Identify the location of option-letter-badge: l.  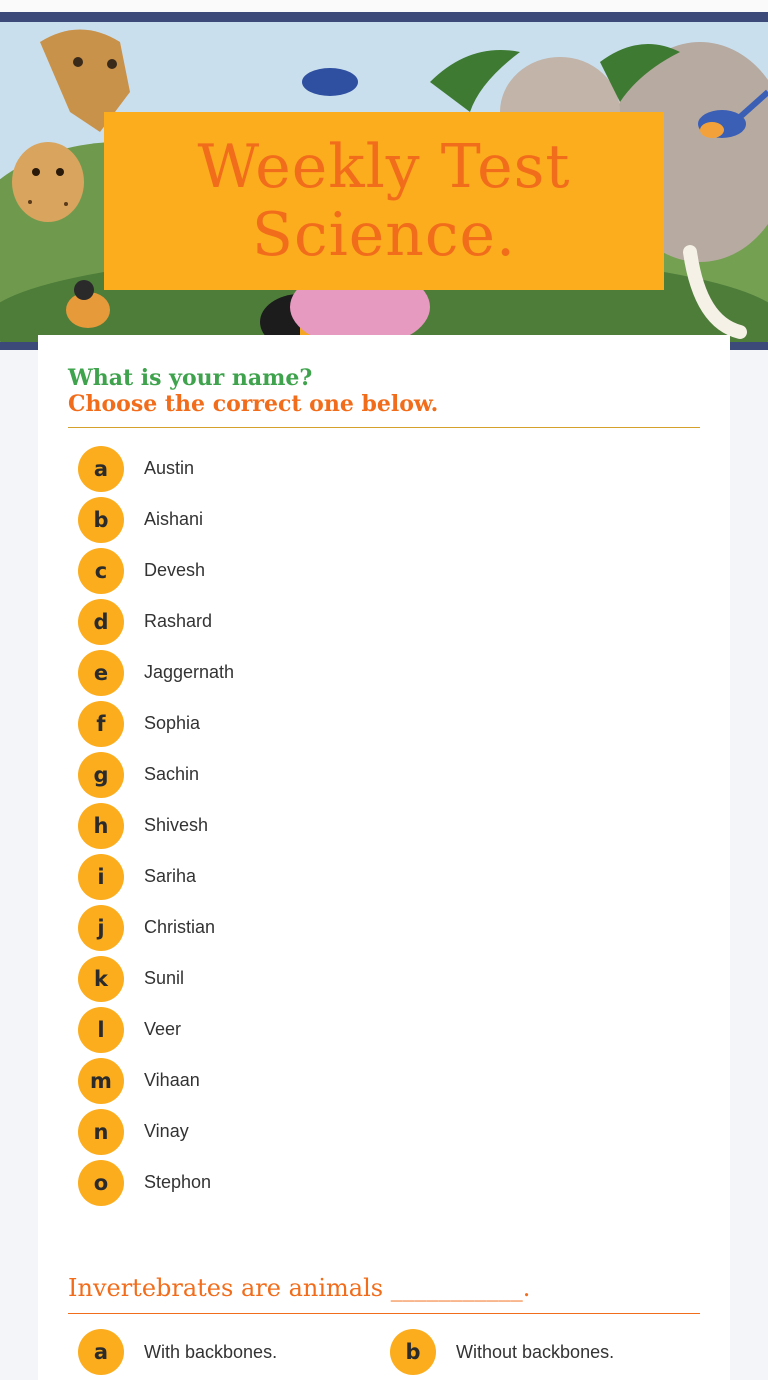
(101, 1029).